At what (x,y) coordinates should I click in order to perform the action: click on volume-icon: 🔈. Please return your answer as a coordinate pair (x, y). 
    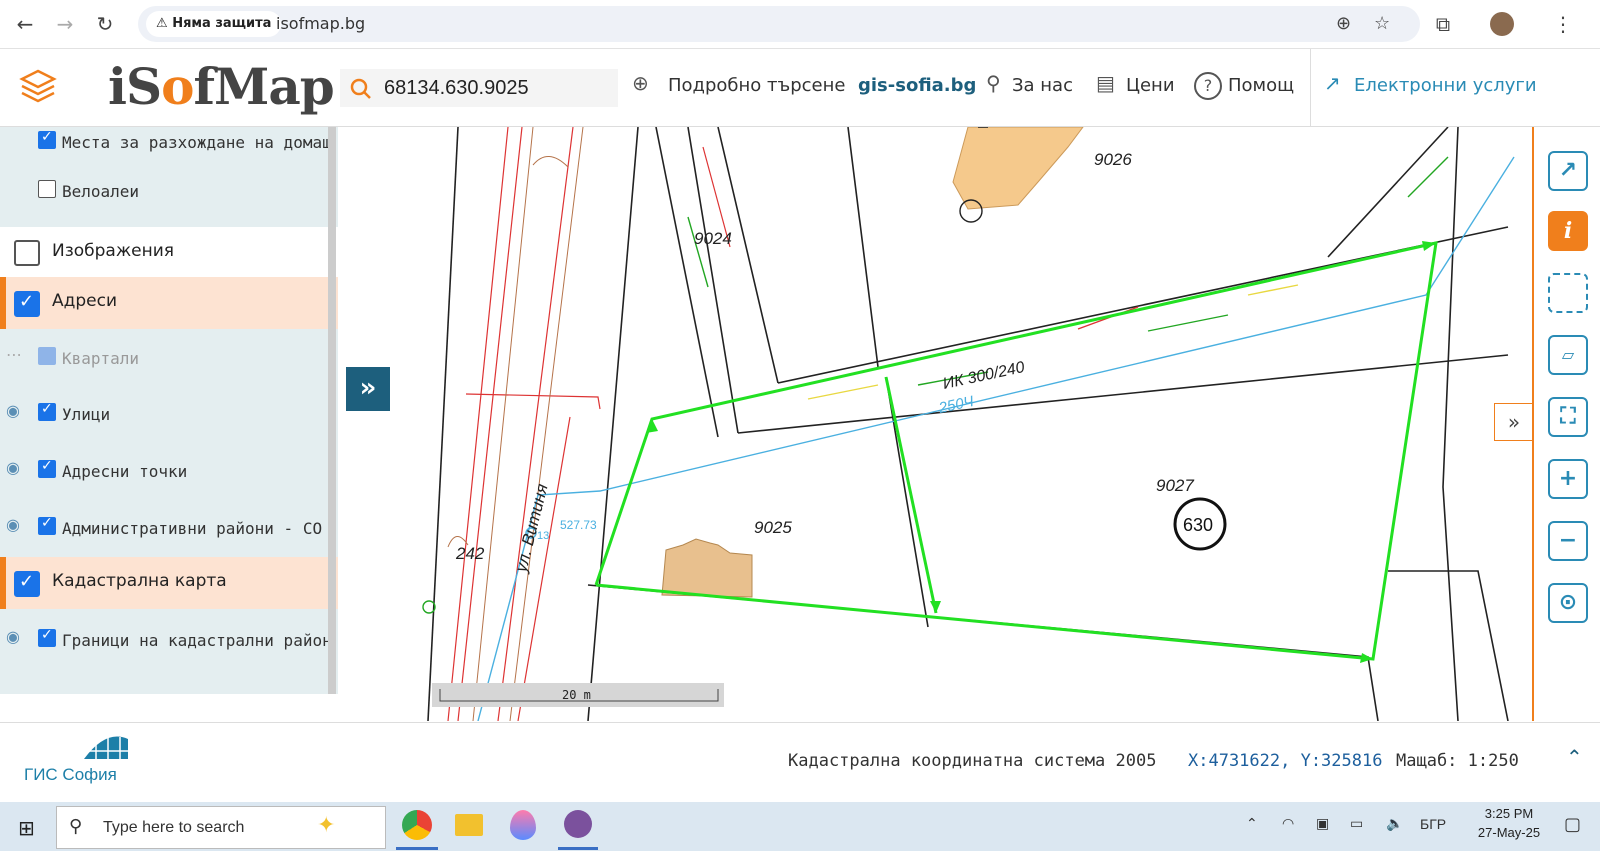
    Looking at the image, I should click on (1394, 824).